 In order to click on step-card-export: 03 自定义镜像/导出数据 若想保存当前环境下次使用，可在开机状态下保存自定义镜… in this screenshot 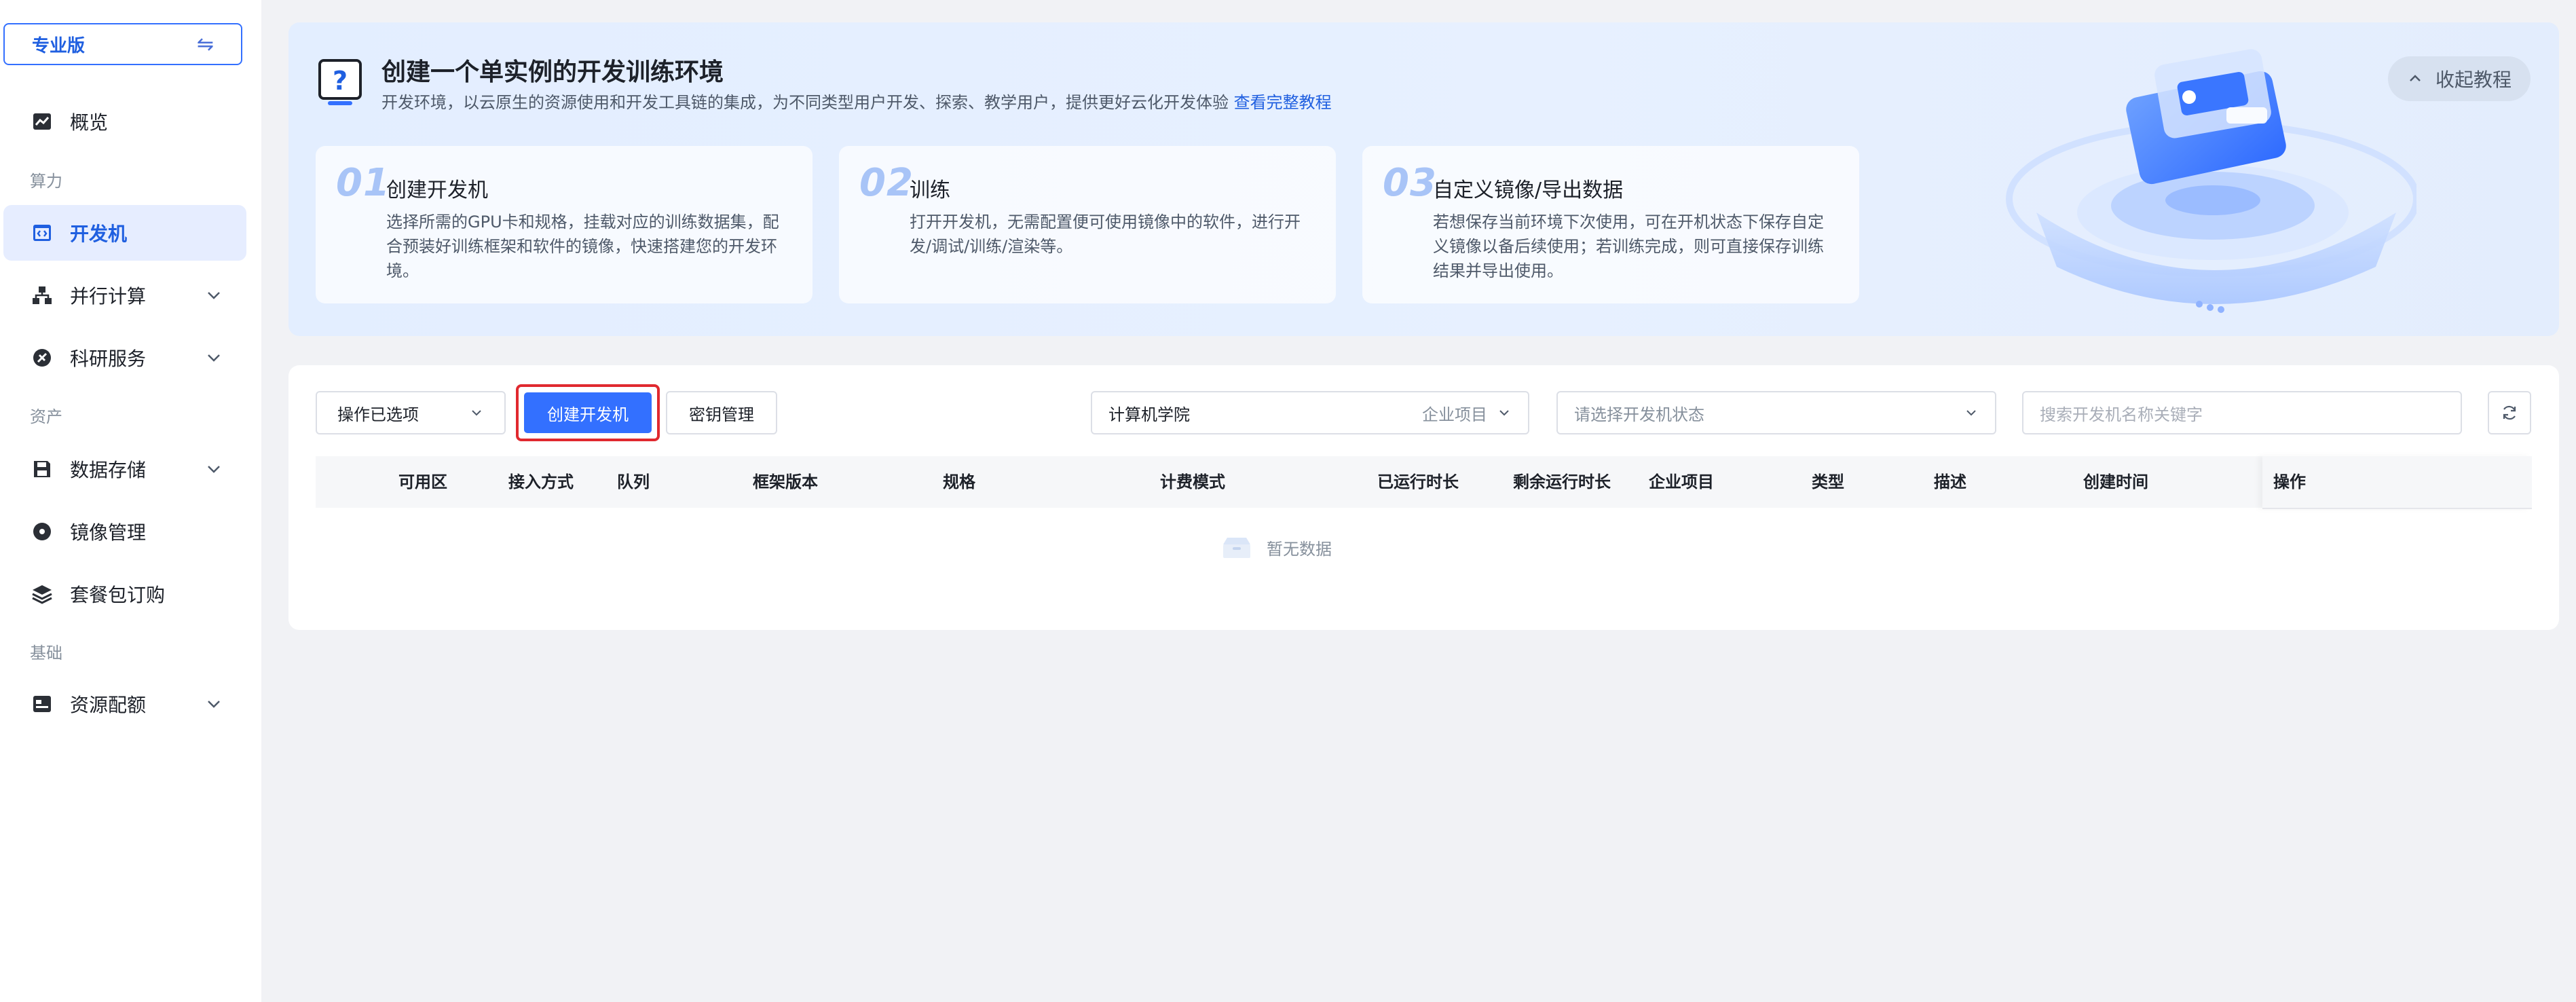, I will do `click(1611, 224)`.